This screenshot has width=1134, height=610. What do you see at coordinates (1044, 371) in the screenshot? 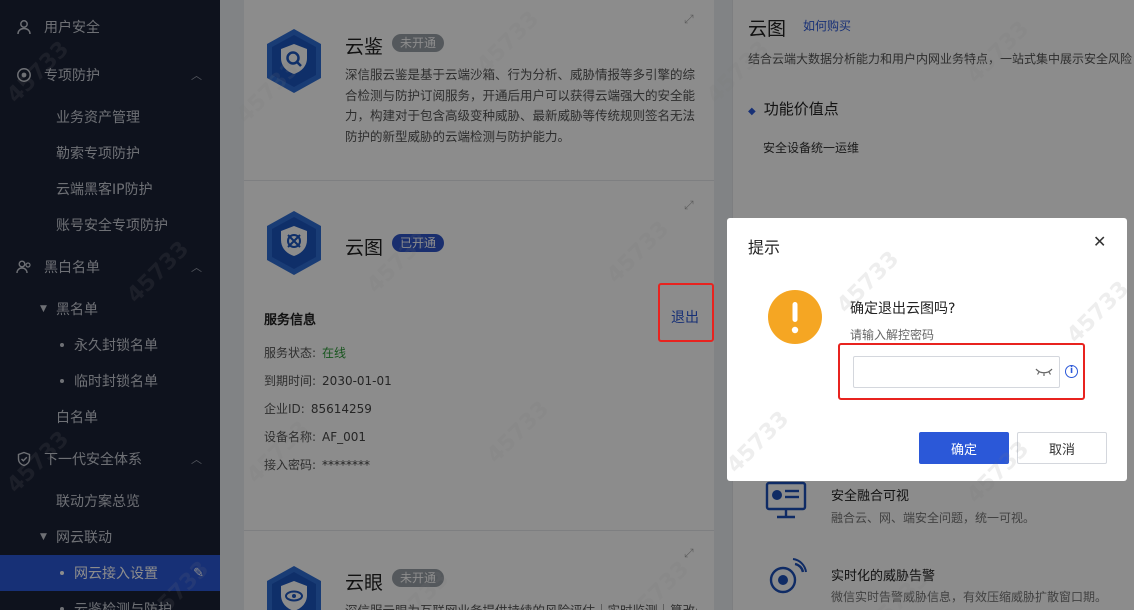
I see `eye-closed-icon` at bounding box center [1044, 371].